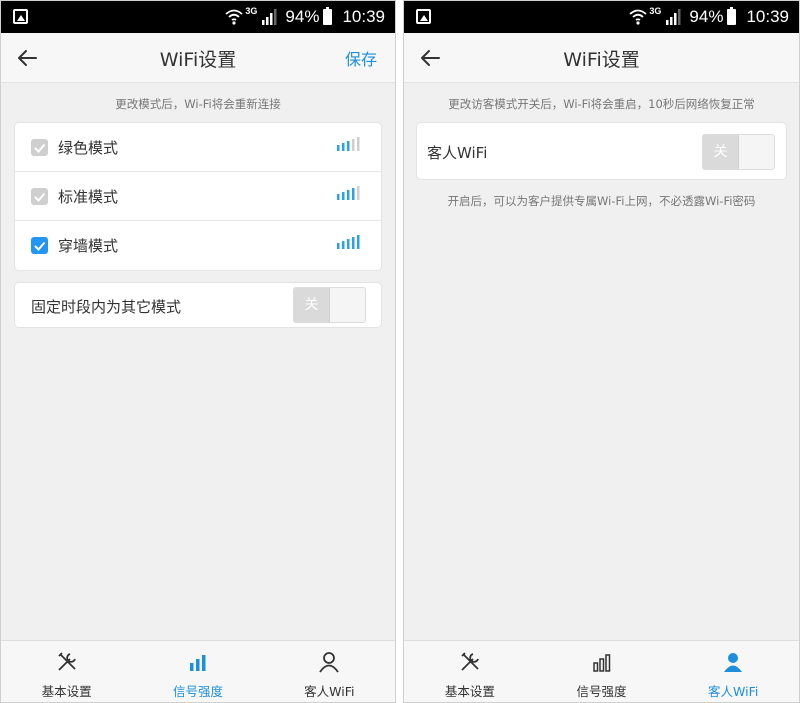 Image resolution: width=800 pixels, height=703 pixels. I want to click on schedule-toggle: 关, so click(329, 305).